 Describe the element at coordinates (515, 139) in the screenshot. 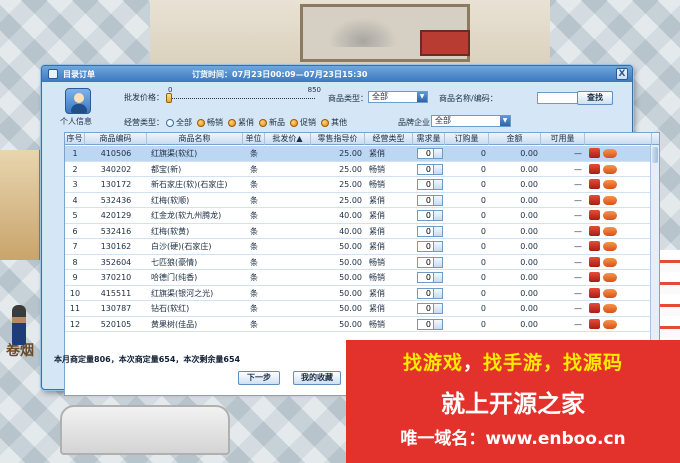

I see `col-amount: 金额` at that location.